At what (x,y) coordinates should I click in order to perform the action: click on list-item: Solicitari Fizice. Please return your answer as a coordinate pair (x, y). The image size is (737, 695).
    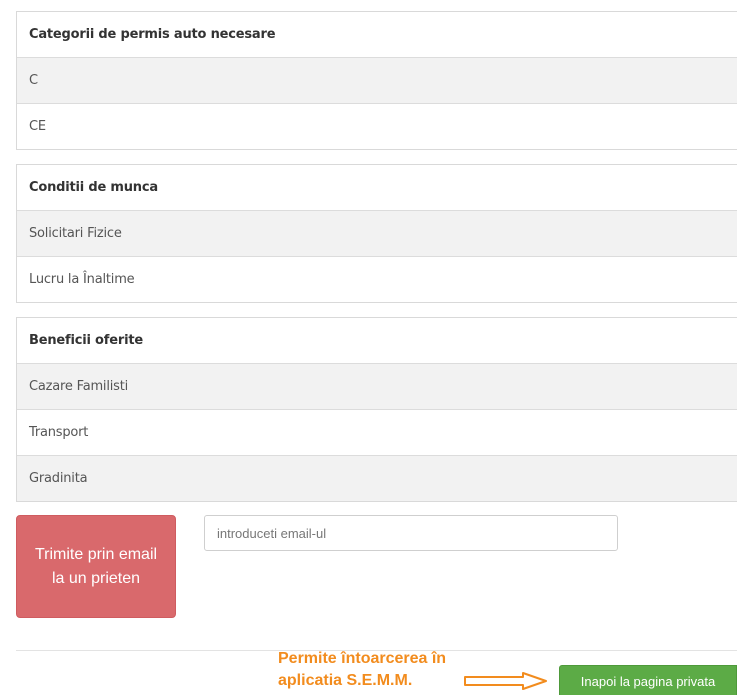
    Looking at the image, I should click on (377, 233).